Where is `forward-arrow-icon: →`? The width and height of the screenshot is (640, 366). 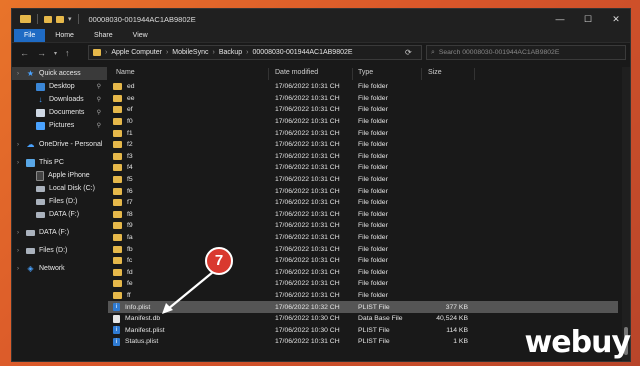 forward-arrow-icon: → is located at coordinates (41, 54).